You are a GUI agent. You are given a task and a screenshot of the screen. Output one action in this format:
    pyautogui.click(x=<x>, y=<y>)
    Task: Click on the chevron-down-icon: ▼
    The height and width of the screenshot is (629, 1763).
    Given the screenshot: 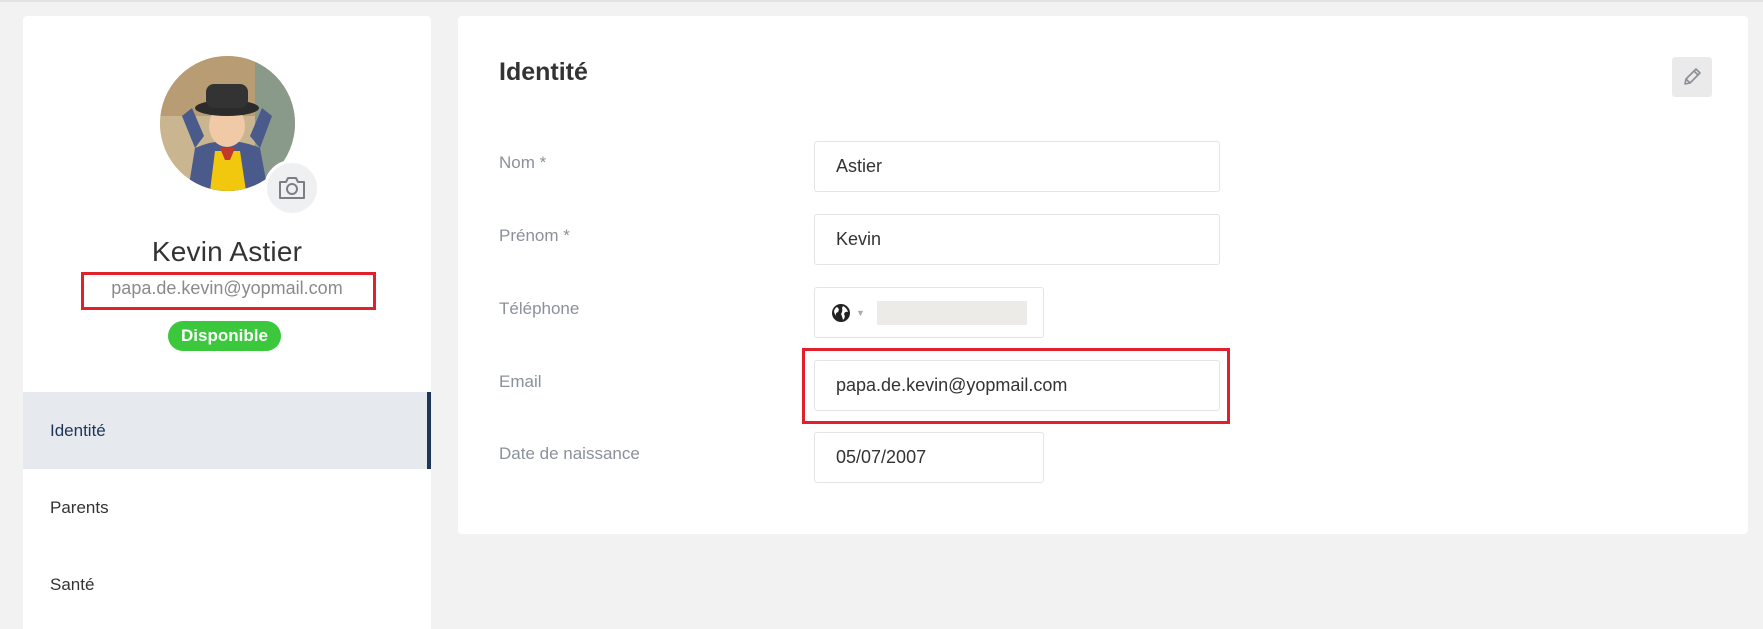 What is the action you would take?
    pyautogui.click(x=860, y=312)
    